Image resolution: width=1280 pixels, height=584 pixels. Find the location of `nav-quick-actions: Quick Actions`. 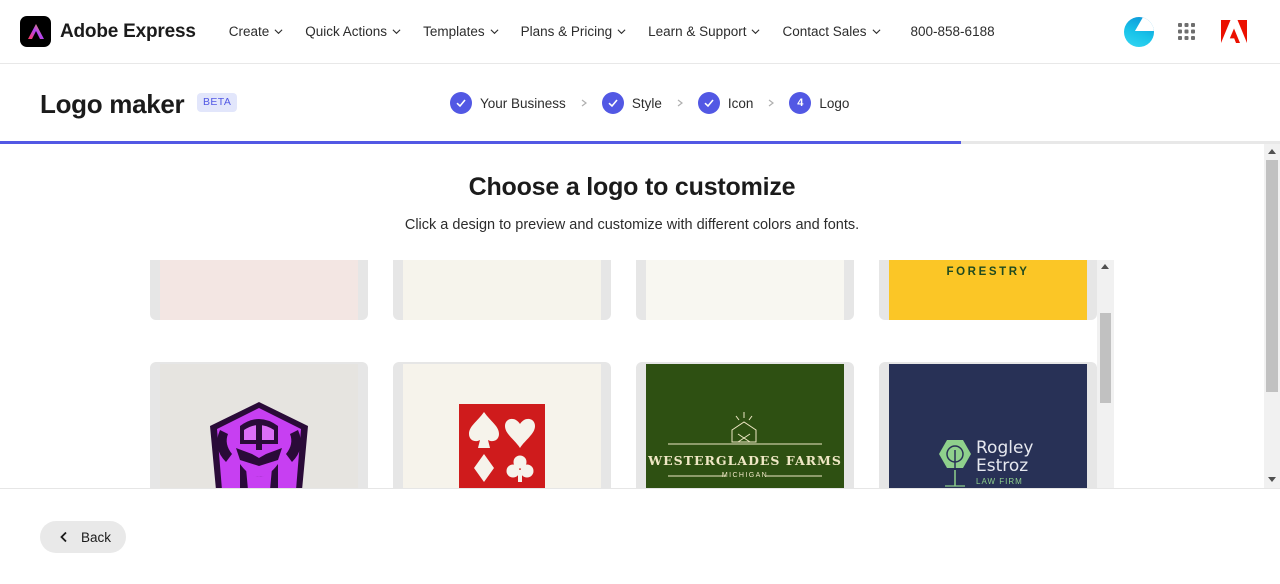

nav-quick-actions: Quick Actions is located at coordinates (353, 31).